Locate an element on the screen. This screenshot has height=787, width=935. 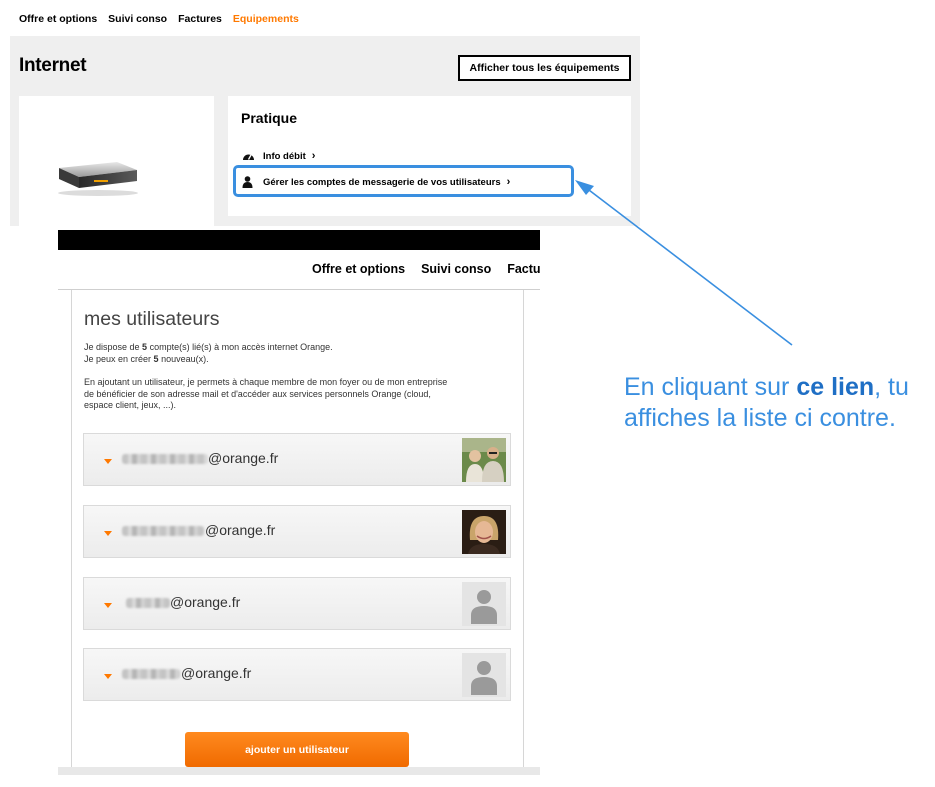
info-debit-link: Info débit › is located at coordinates (278, 156).